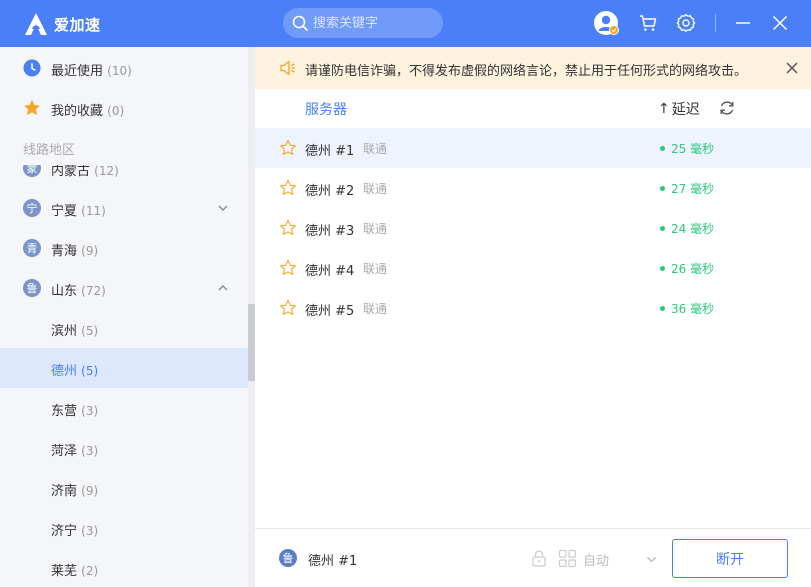 The height and width of the screenshot is (587, 811). What do you see at coordinates (75, 371) in the screenshot?
I see `city-label: 德州 (5)` at bounding box center [75, 371].